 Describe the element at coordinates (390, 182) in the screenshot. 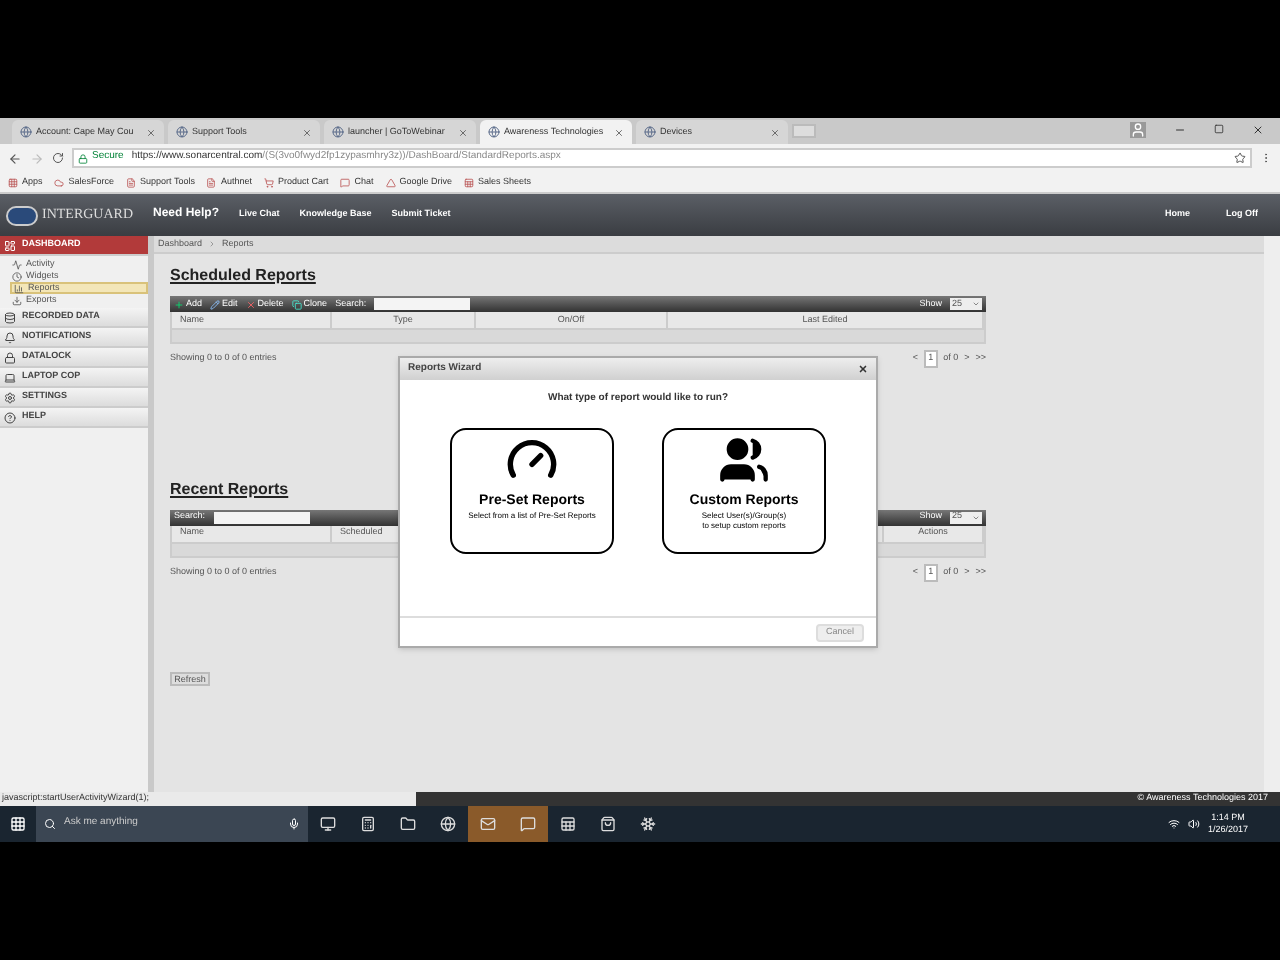

I see `triangle-icon` at that location.